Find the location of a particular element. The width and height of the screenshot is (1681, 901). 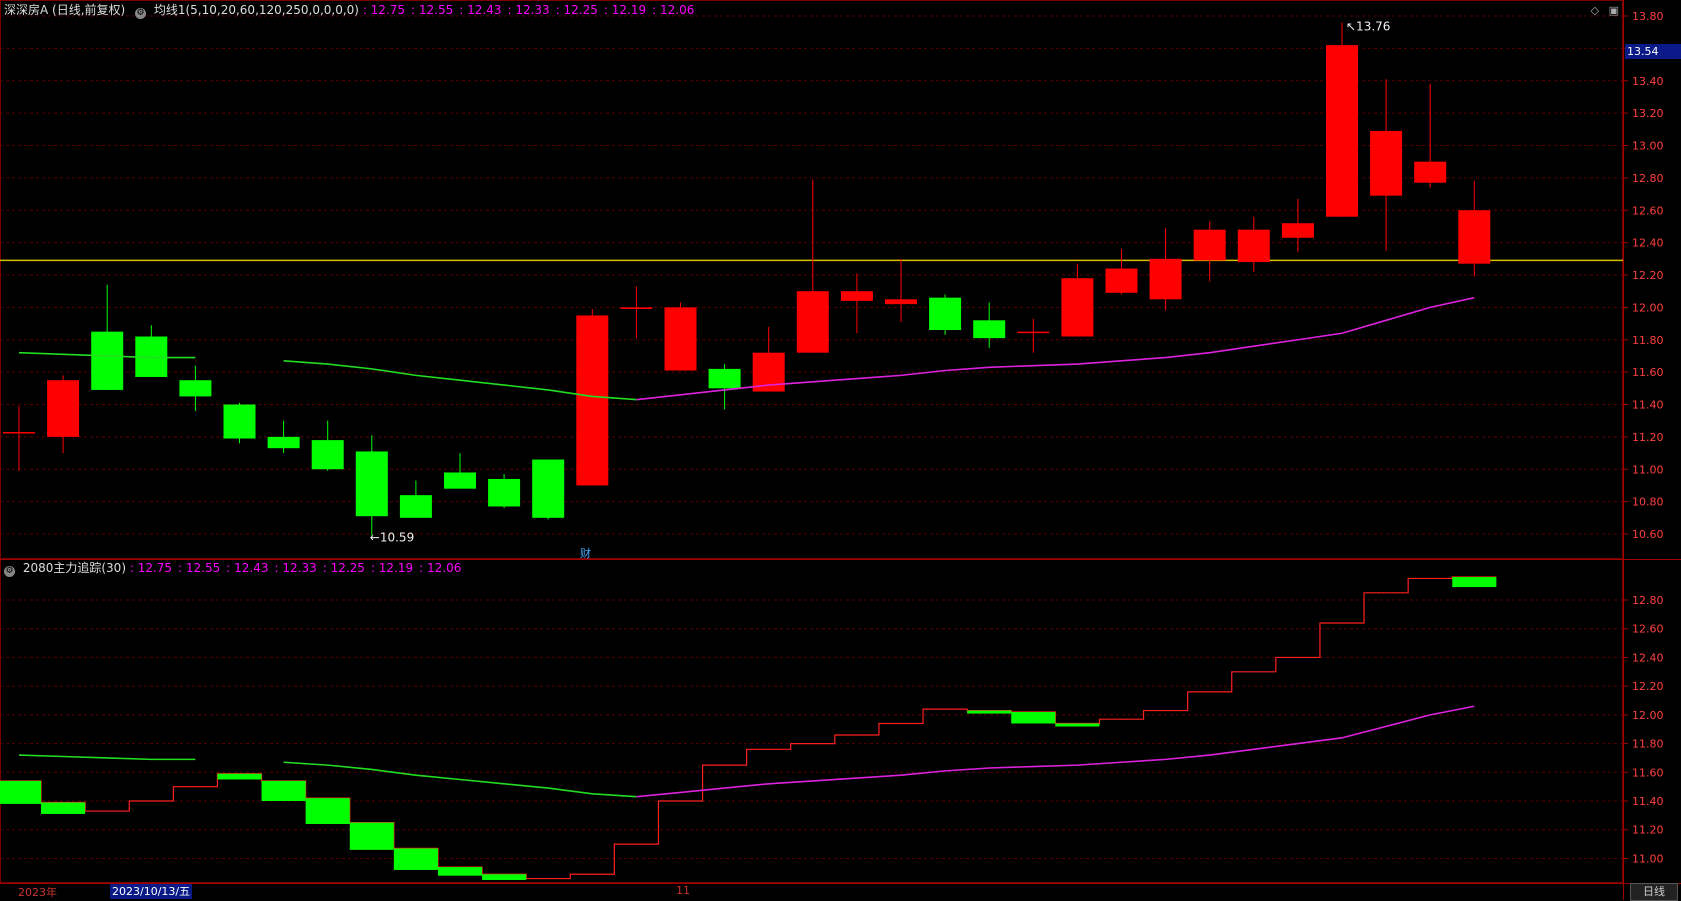

month-label: 11 is located at coordinates (683, 890).